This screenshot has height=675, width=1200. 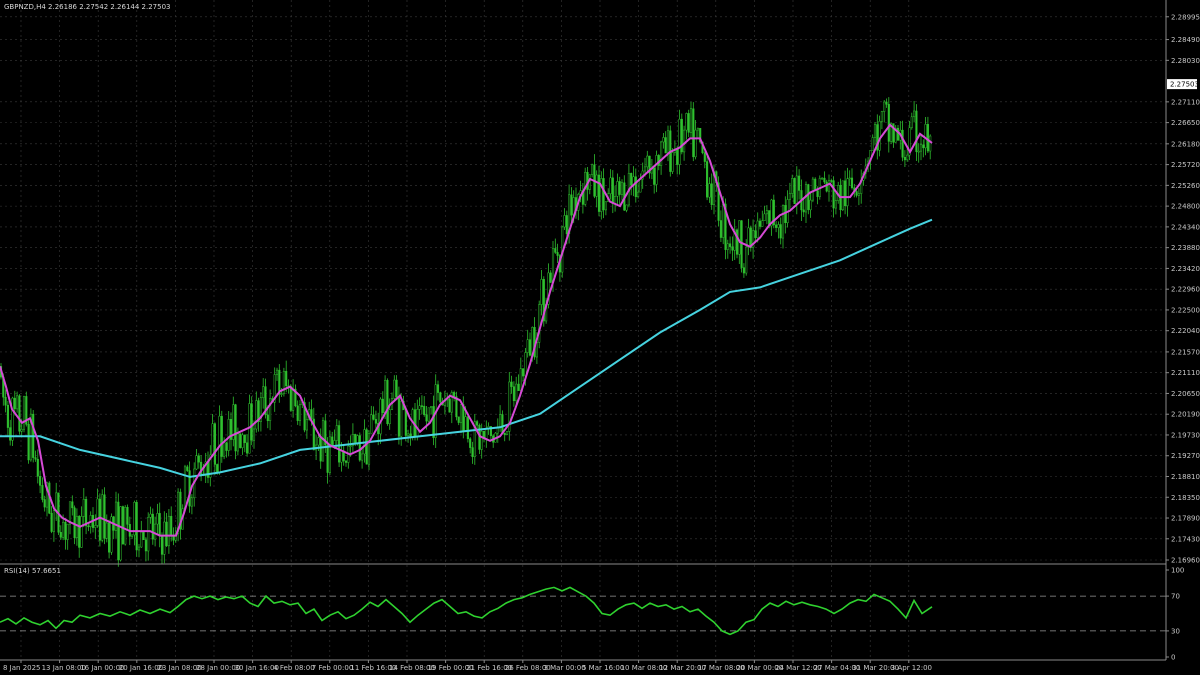 What do you see at coordinates (1185, 498) in the screenshot?
I see `price-tick-label: 2.18350` at bounding box center [1185, 498].